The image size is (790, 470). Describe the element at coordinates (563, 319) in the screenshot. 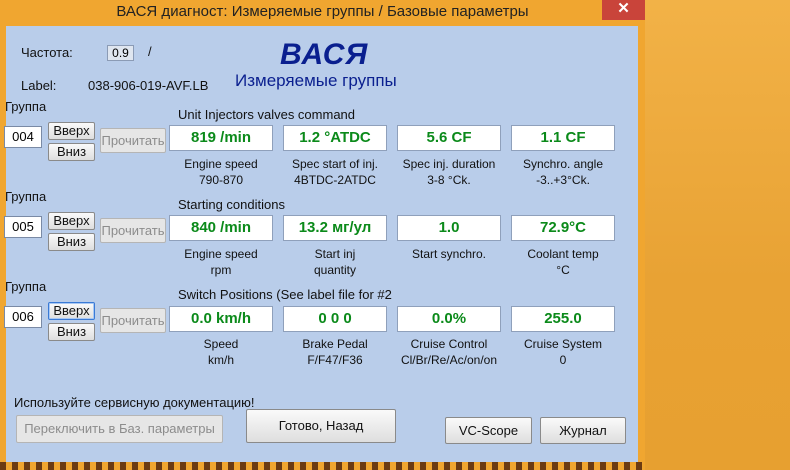

I see `measurement-value: 255.0` at that location.